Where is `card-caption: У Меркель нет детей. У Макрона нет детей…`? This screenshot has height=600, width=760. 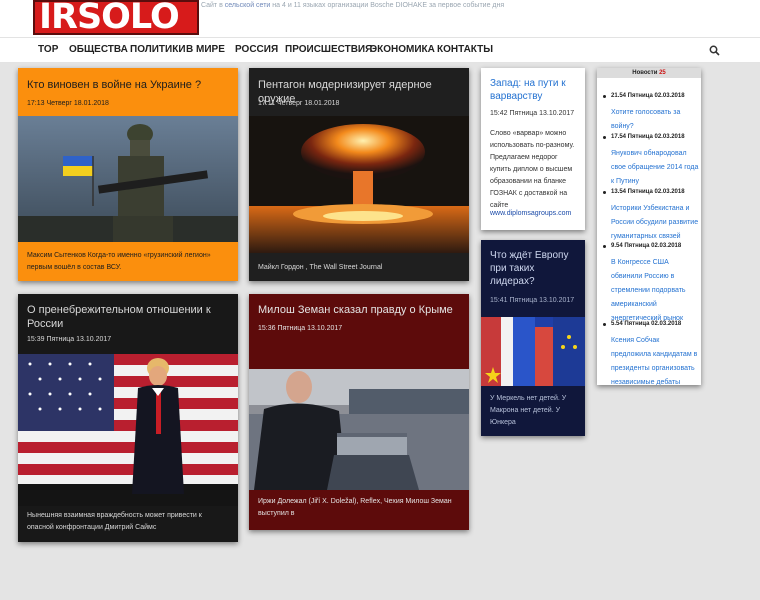
card-caption: У Меркель нет детей. У Макрона нет детей… is located at coordinates (528, 410).